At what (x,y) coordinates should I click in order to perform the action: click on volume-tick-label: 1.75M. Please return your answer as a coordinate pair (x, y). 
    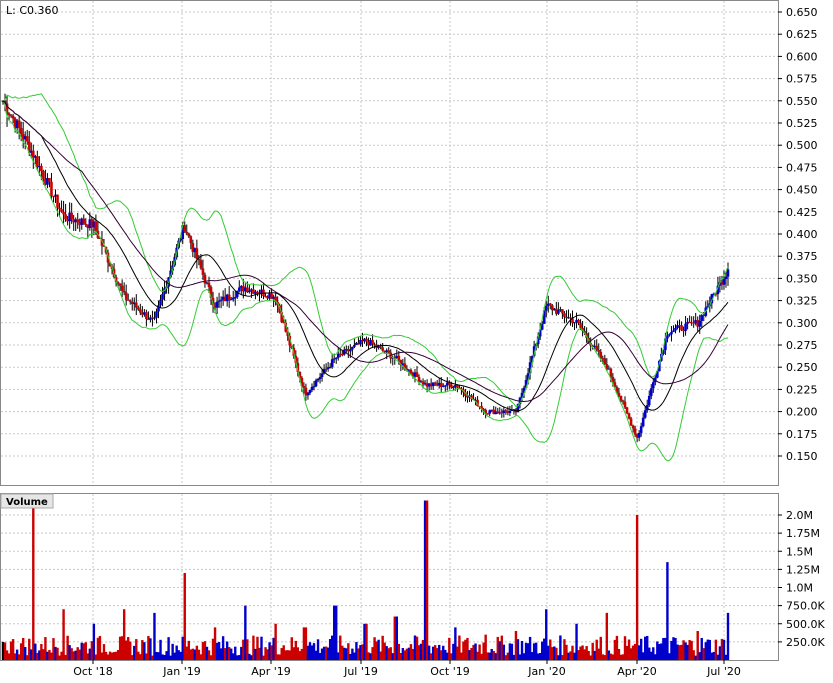
    Looking at the image, I should click on (803, 533).